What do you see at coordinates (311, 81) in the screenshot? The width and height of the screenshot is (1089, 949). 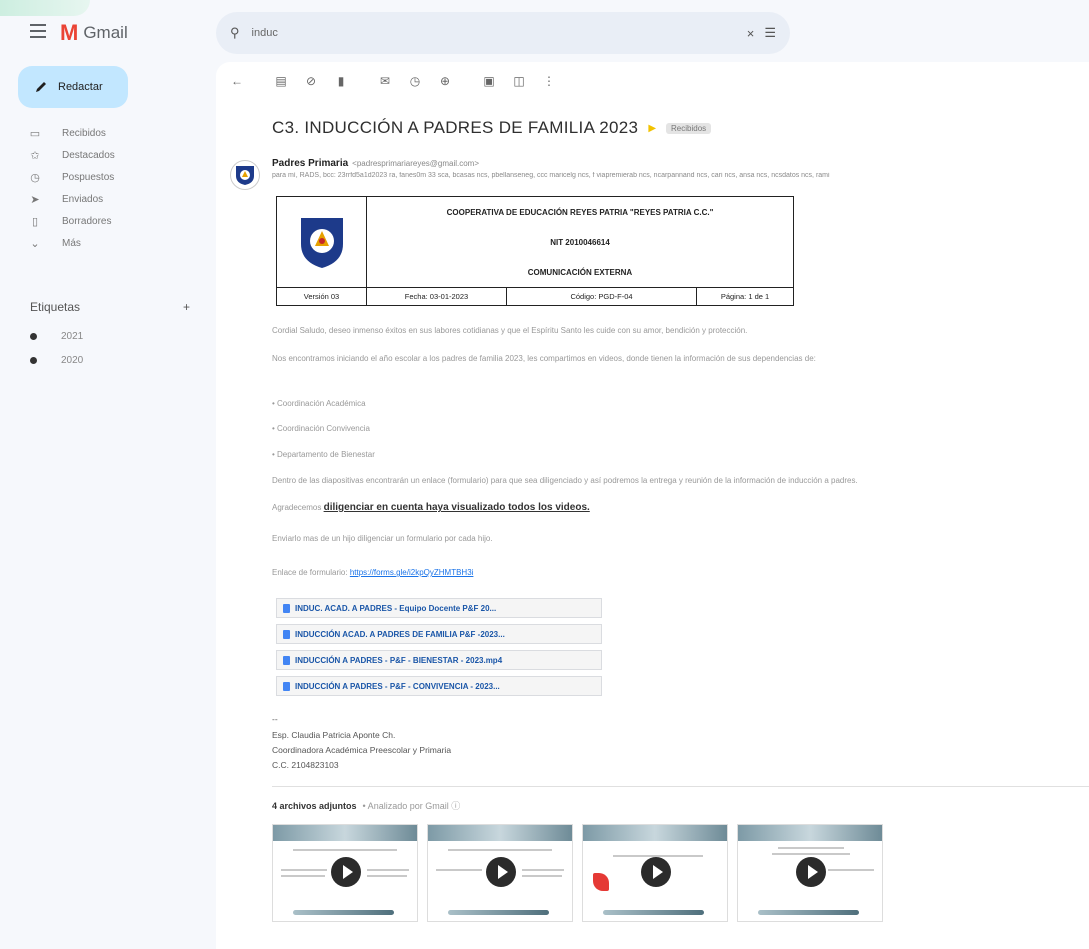 I see `report-spam-icon: ⊘` at bounding box center [311, 81].